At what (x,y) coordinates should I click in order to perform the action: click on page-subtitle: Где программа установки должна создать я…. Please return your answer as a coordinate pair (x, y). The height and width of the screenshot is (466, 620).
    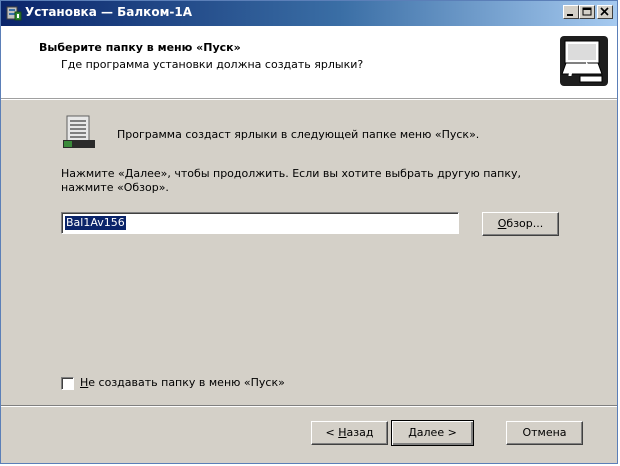
    Looking at the image, I should click on (212, 64).